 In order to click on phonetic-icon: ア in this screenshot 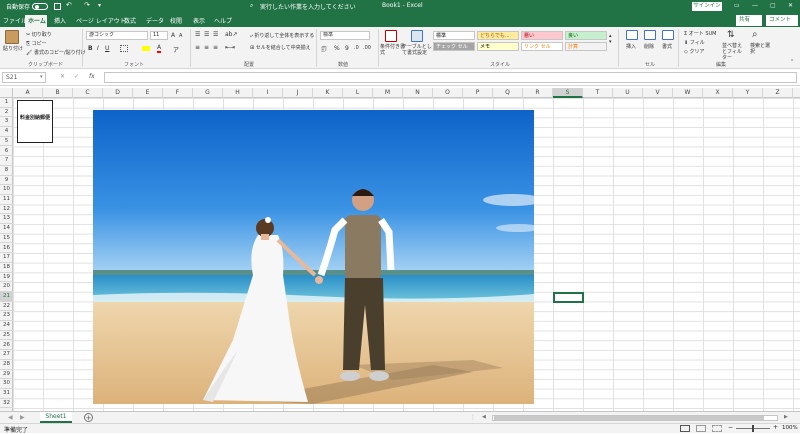, I will do `click(176, 49)`.